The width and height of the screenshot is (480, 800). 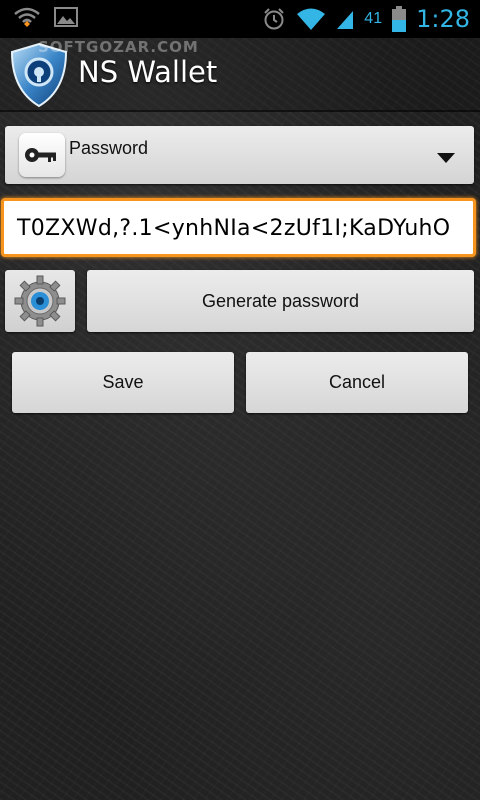 I want to click on status-bar: 41 1:28, so click(x=240, y=19).